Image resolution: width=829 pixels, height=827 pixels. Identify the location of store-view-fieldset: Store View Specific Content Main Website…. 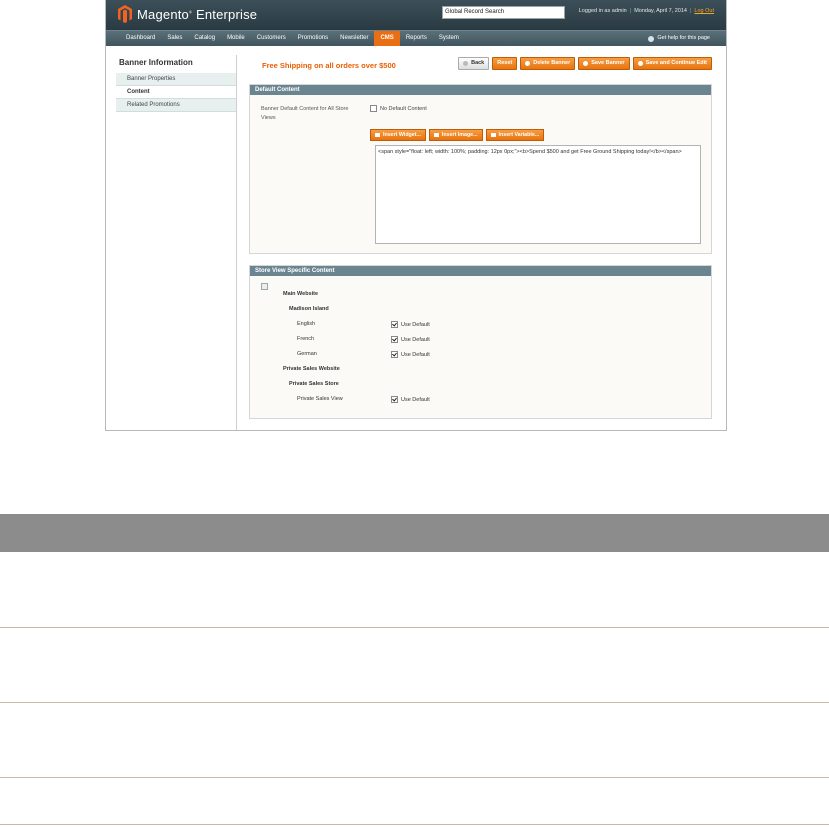
(480, 342).